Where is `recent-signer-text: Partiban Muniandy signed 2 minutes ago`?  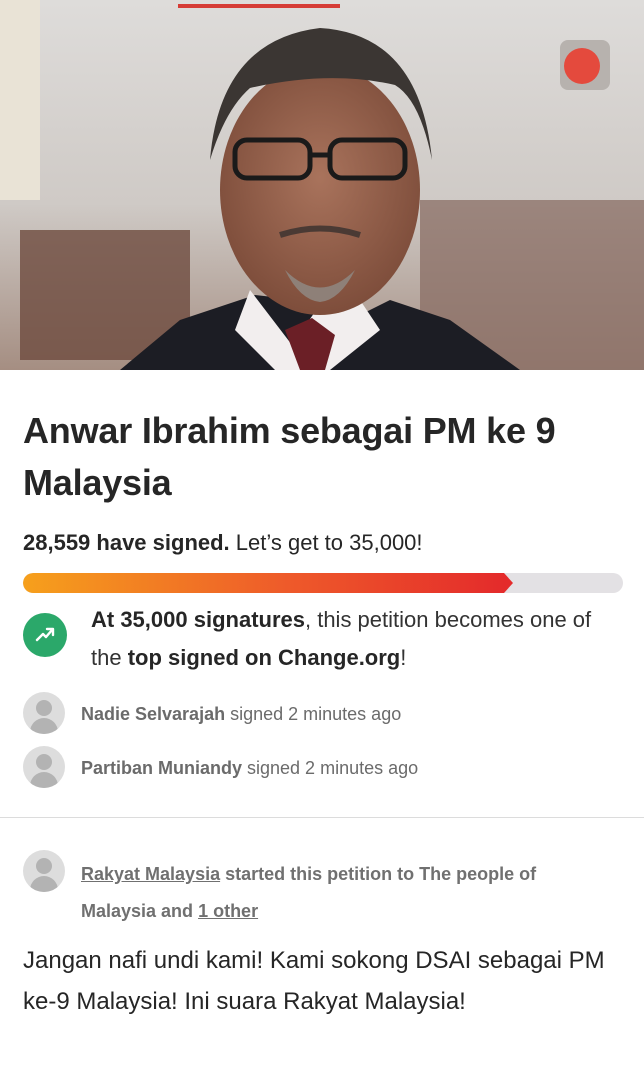
recent-signer-text: Partiban Muniandy signed 2 minutes ago is located at coordinates (249, 768).